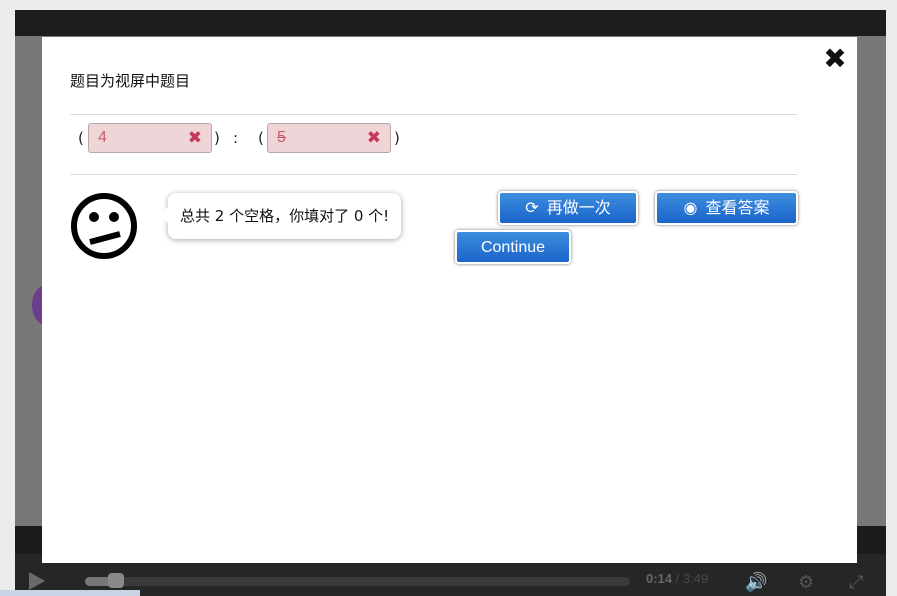 This screenshot has width=897, height=596. What do you see at coordinates (281, 137) in the screenshot?
I see `blank-2-value: 5` at bounding box center [281, 137].